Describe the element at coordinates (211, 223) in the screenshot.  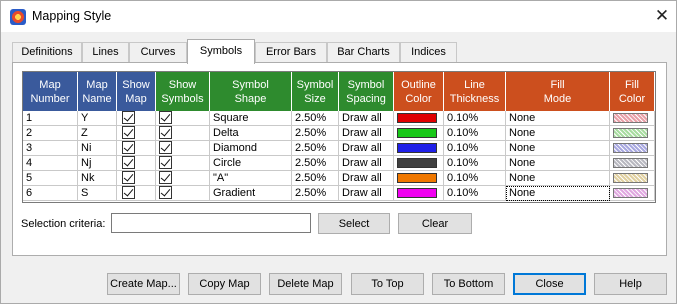
I see `selection-criteria-input` at that location.